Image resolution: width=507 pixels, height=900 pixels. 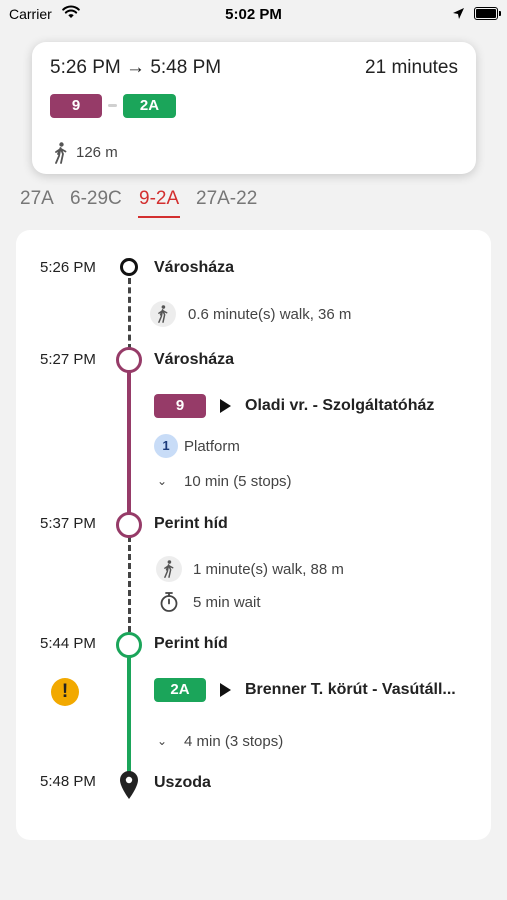 I want to click on leg-stops-info: 10 min (5 stops), so click(x=238, y=481).